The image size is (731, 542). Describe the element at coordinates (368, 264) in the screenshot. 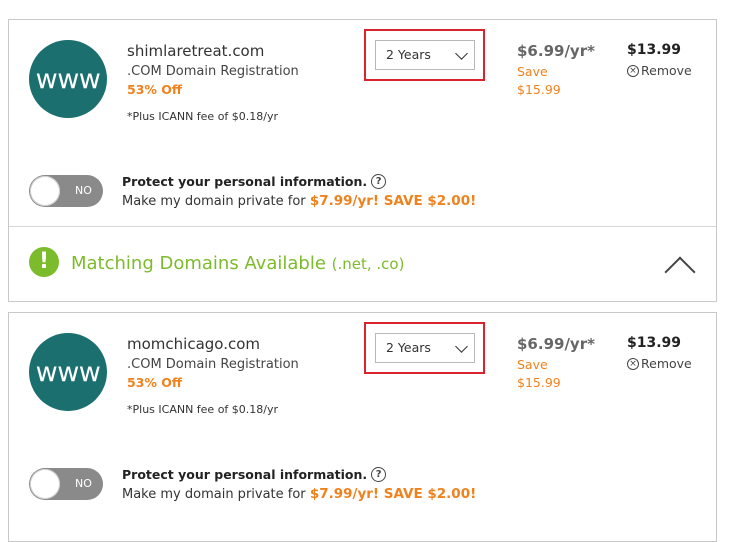

I see `matching-extensions: (.net, .co)` at that location.